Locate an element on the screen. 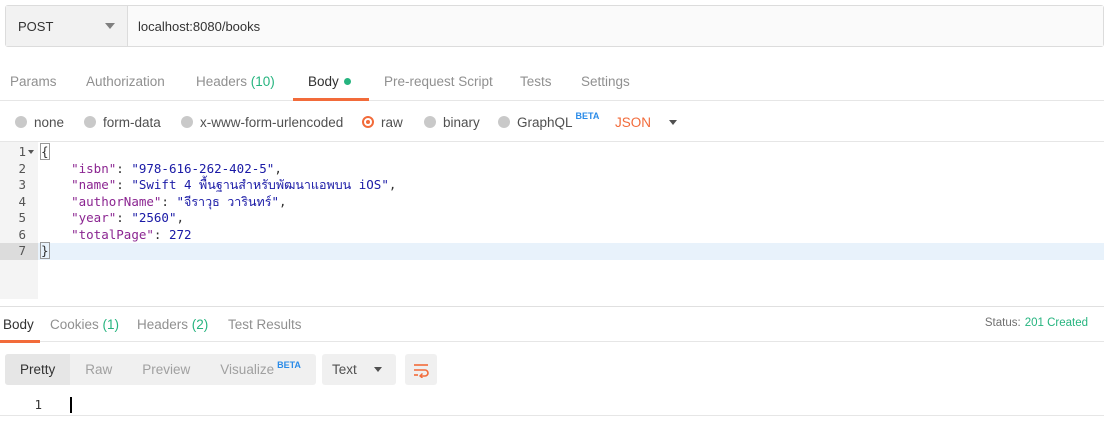 The height and width of the screenshot is (446, 1104). tab-headers: Headers (10) is located at coordinates (235, 81).